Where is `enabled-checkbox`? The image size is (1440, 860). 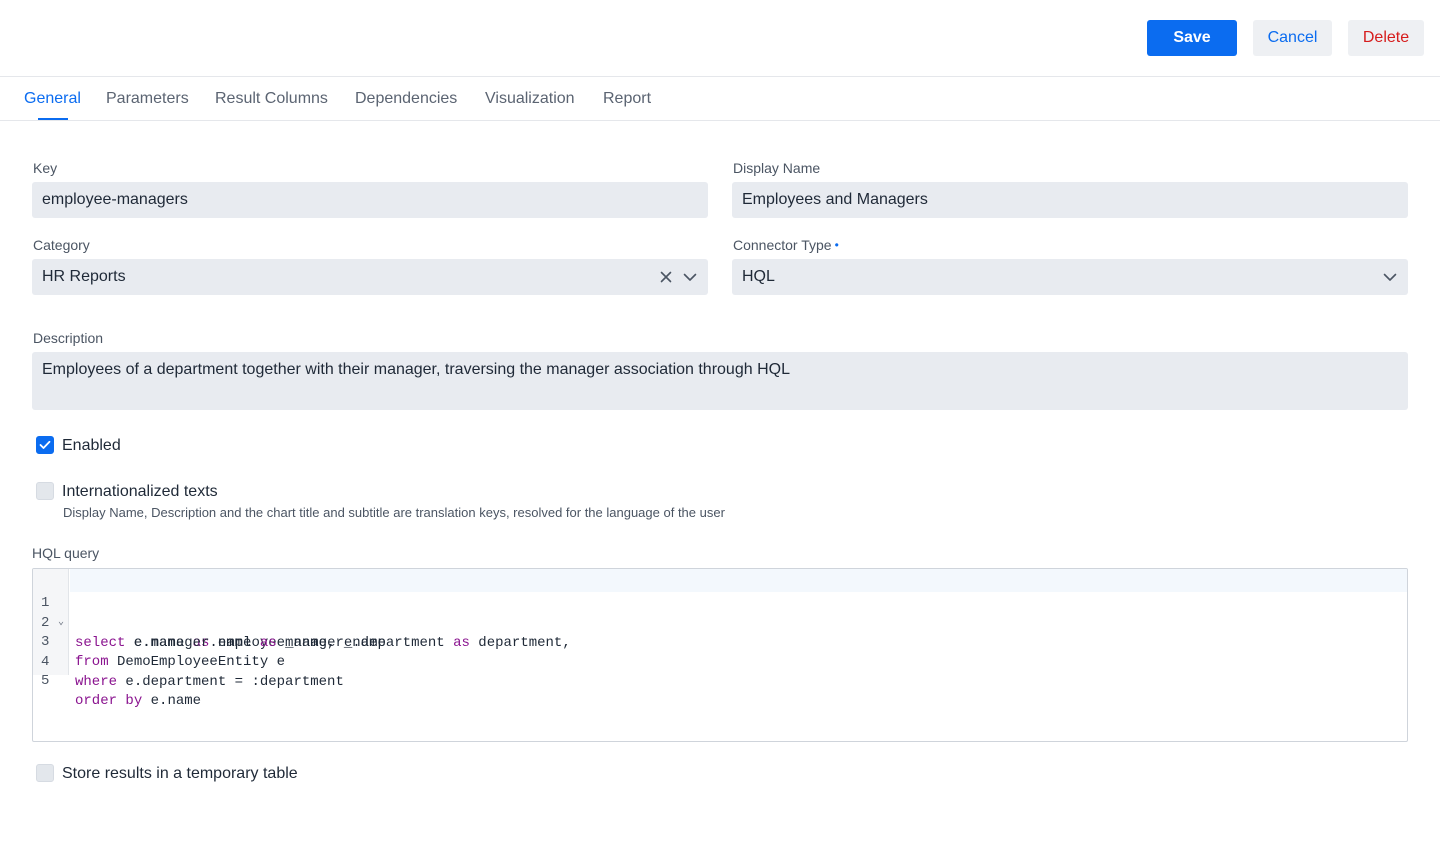 enabled-checkbox is located at coordinates (45, 445).